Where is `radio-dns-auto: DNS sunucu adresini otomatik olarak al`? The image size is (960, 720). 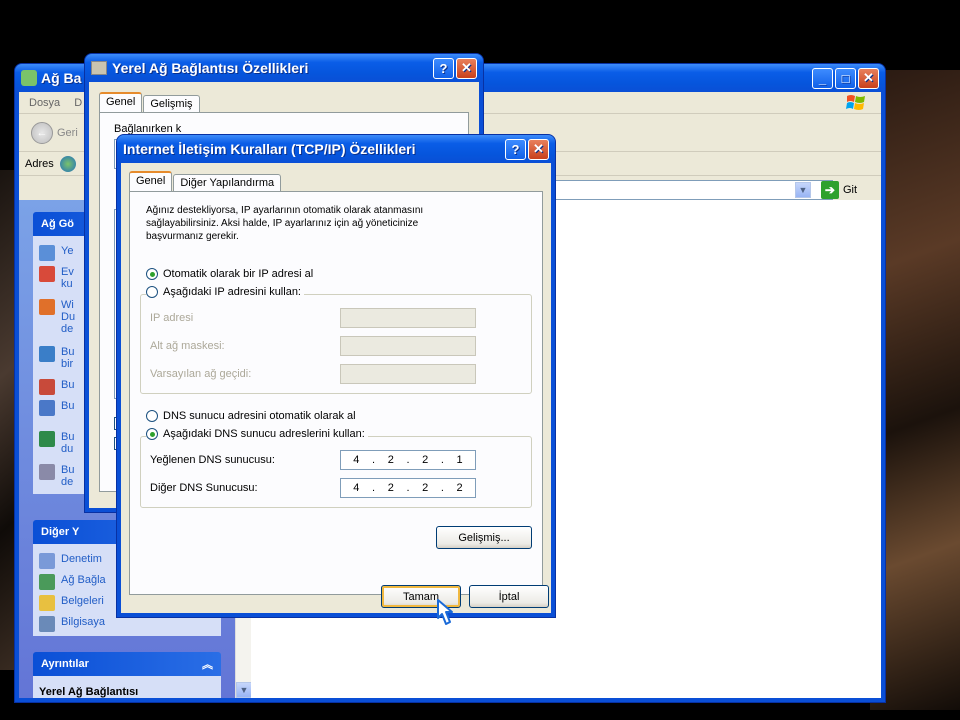 radio-dns-auto: DNS sunucu adresini otomatik olarak al is located at coordinates (251, 416).